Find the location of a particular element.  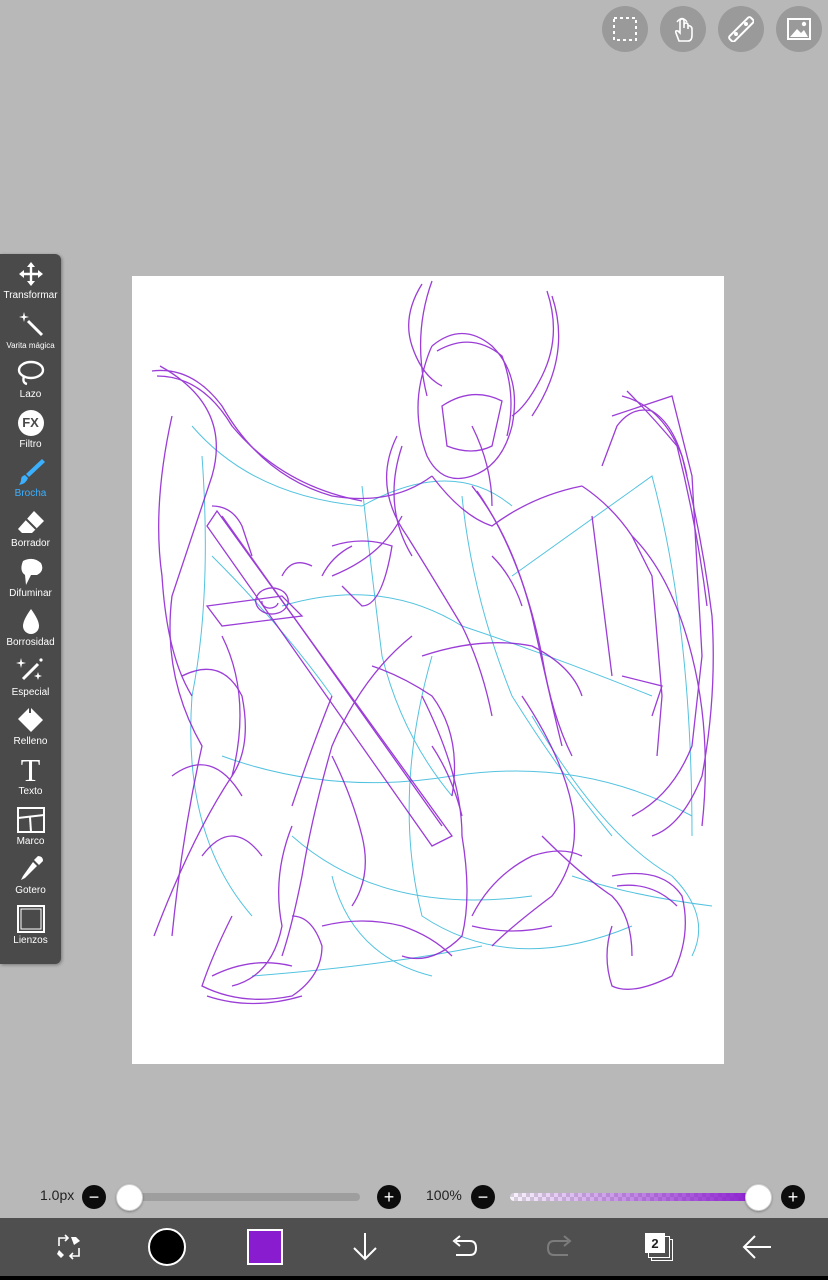

eyedropper-icon is located at coordinates (31, 868).